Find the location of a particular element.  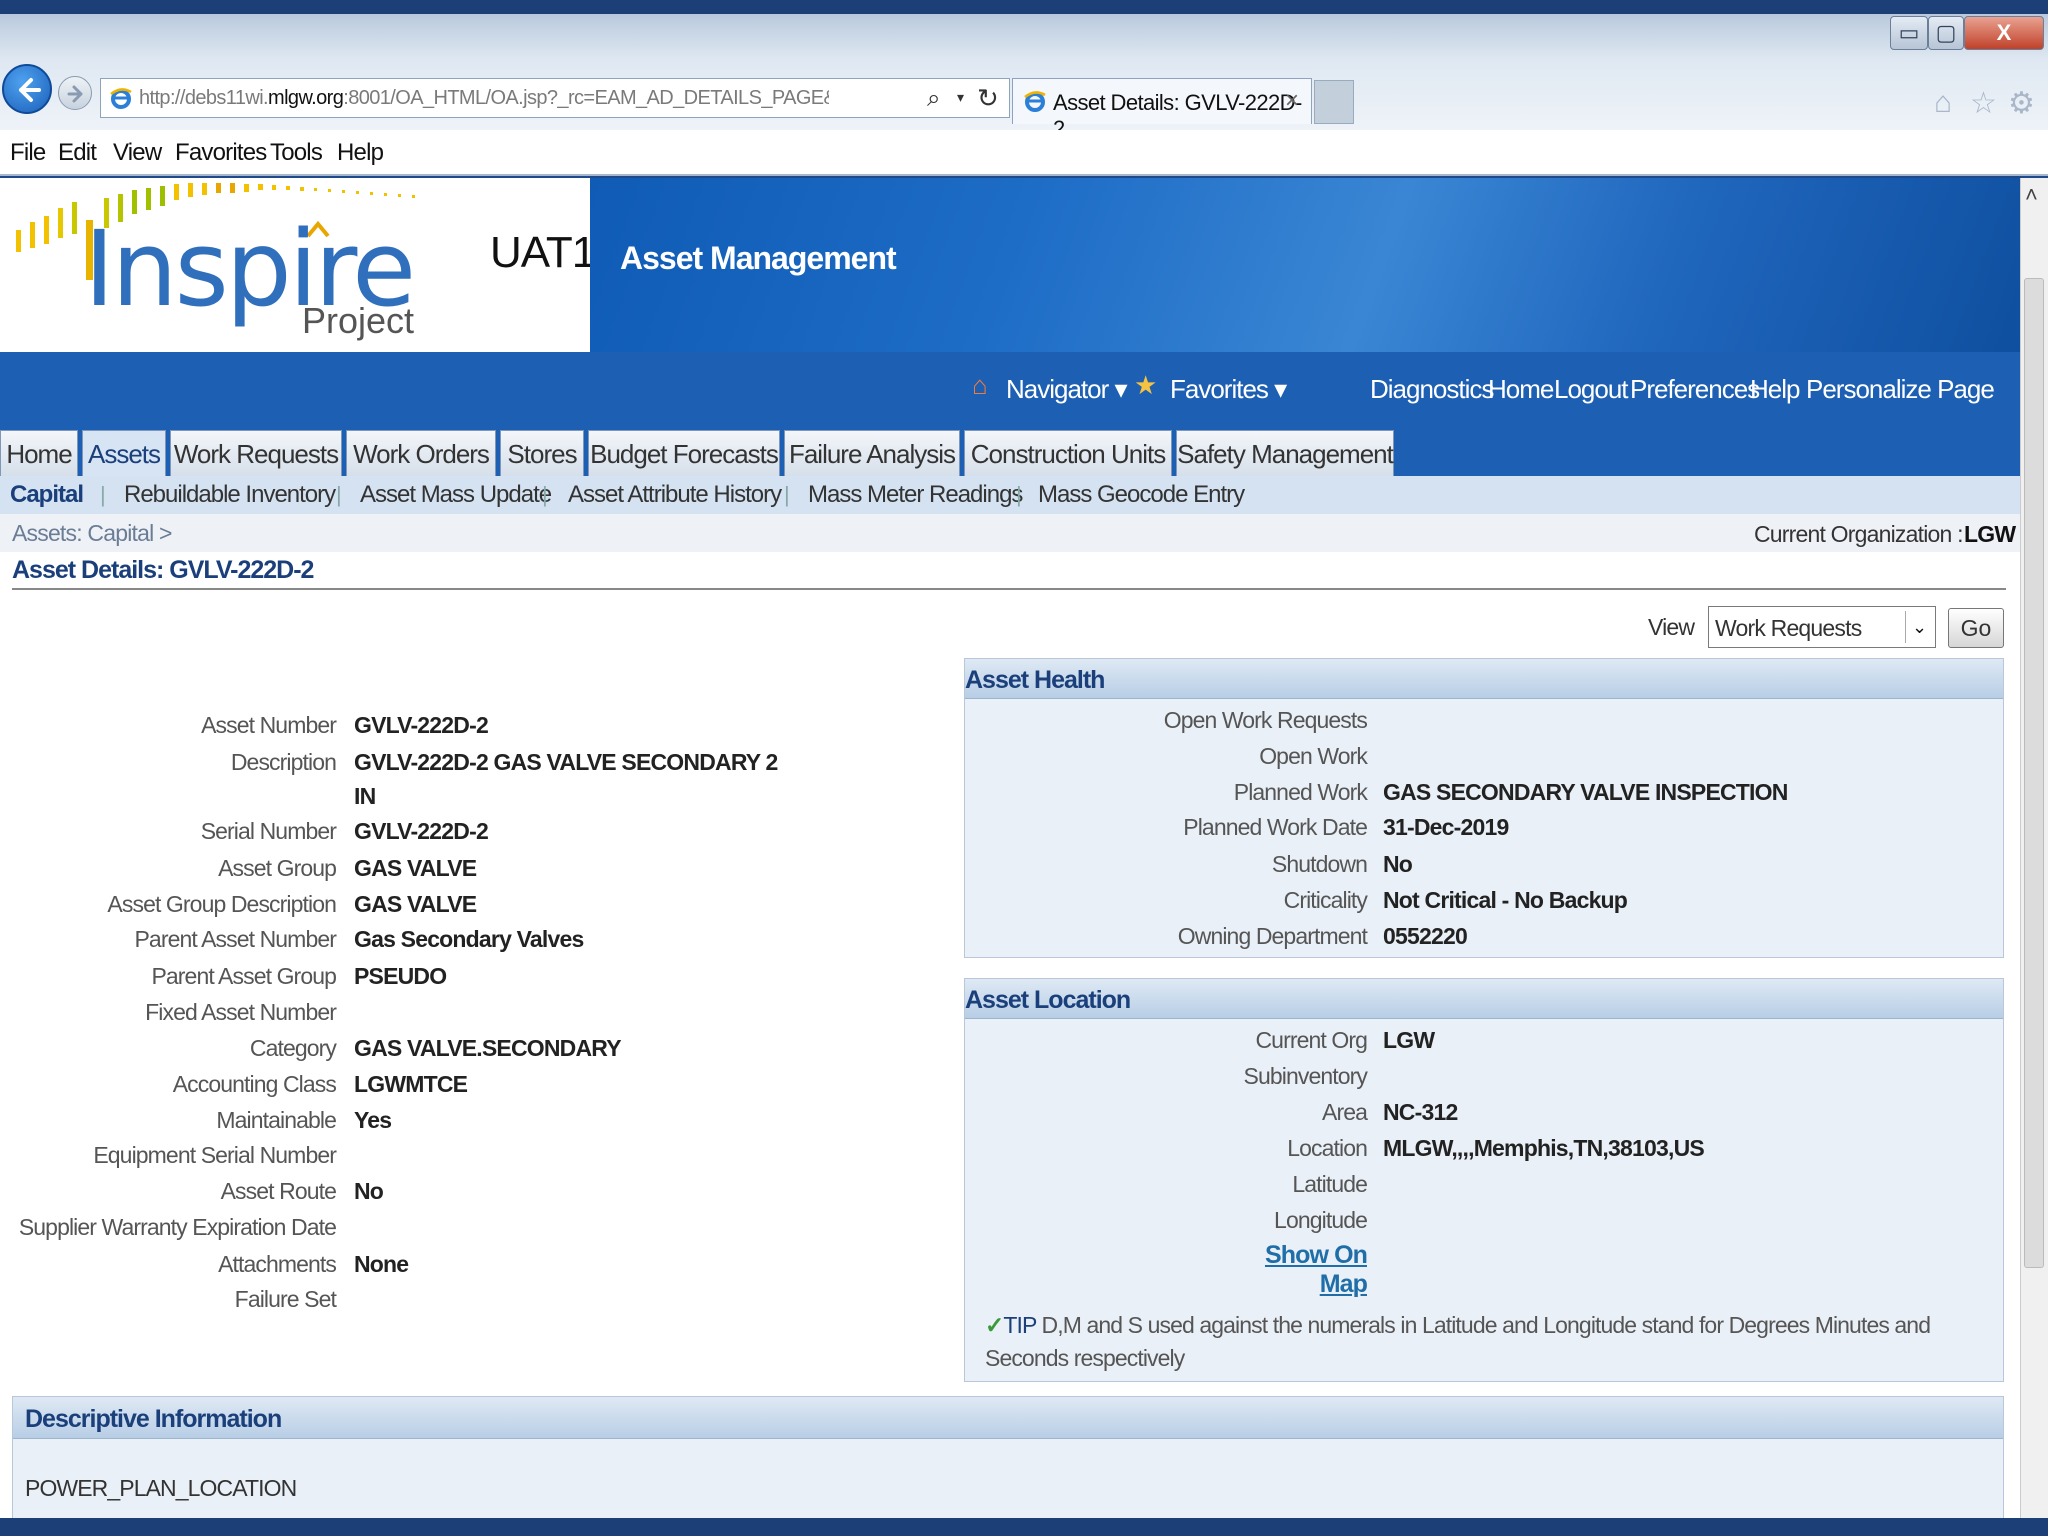

close-tab-icon: × is located at coordinates (1292, 101).